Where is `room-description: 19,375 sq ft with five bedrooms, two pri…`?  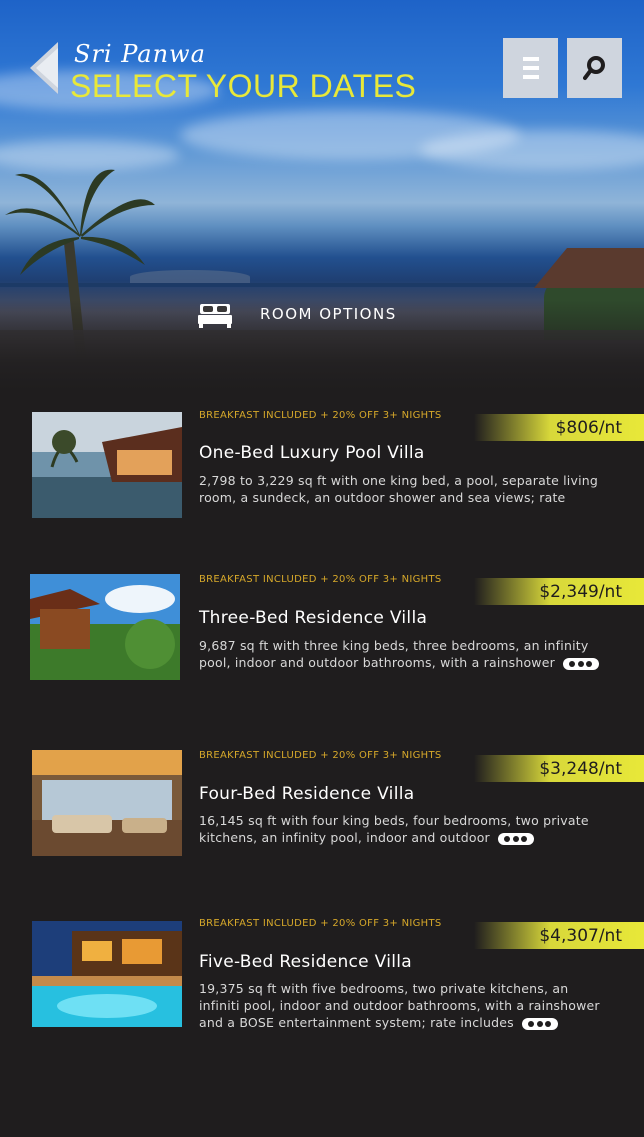 room-description: 19,375 sq ft with five bedrooms, two pri… is located at coordinates (404, 1005).